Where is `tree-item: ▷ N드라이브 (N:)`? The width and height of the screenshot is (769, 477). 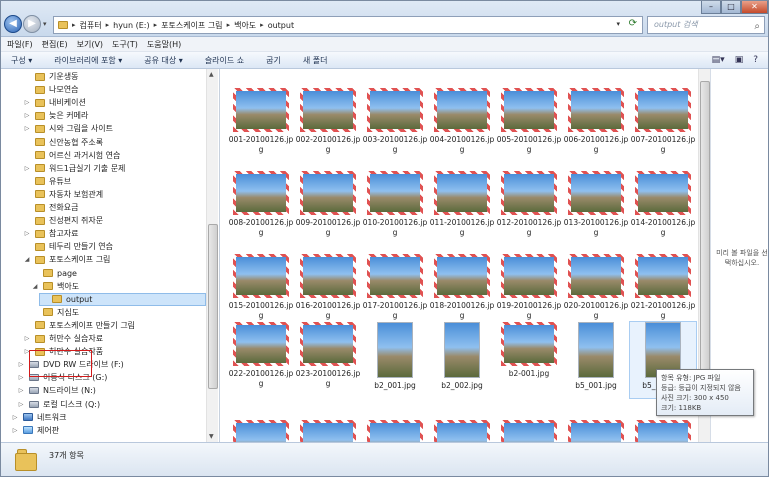 tree-item: ▷ N드라이브 (N:) is located at coordinates (56, 390).